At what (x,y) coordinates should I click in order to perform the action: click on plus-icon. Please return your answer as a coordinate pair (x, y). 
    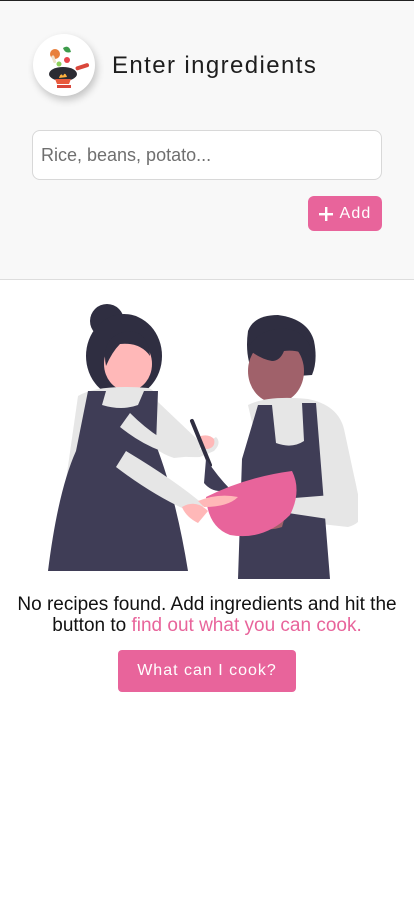
    Looking at the image, I should click on (326, 213).